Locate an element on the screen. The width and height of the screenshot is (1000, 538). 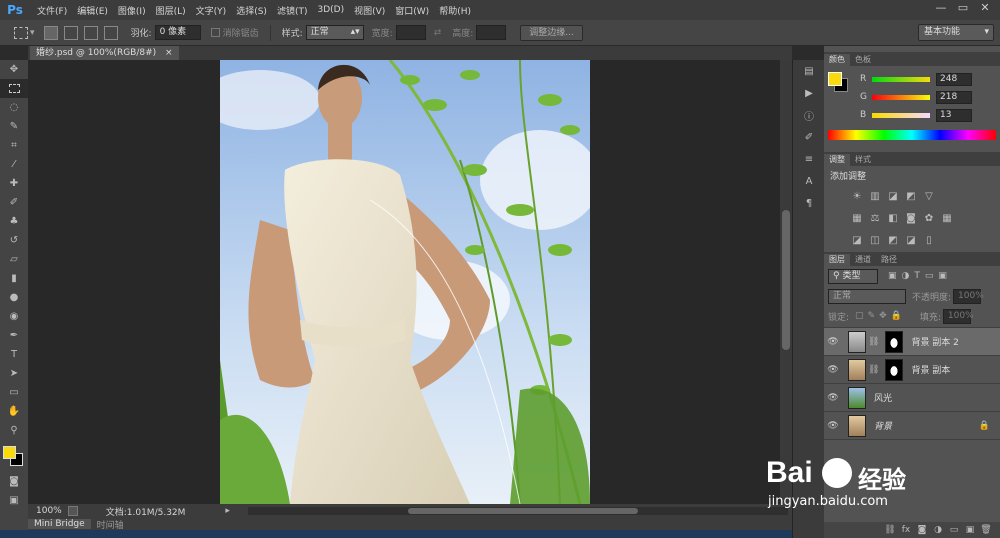
tab-adjustments: 调整 is located at coordinates (837, 160).